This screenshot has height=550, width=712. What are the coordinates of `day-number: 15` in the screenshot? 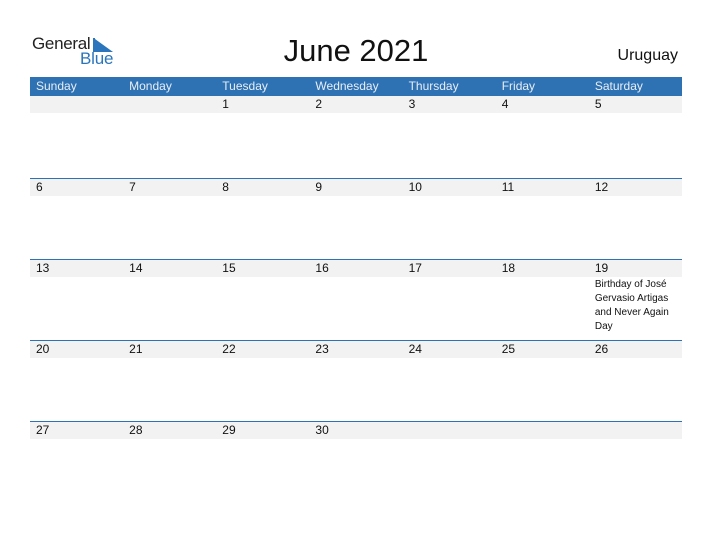 It's located at (263, 268).